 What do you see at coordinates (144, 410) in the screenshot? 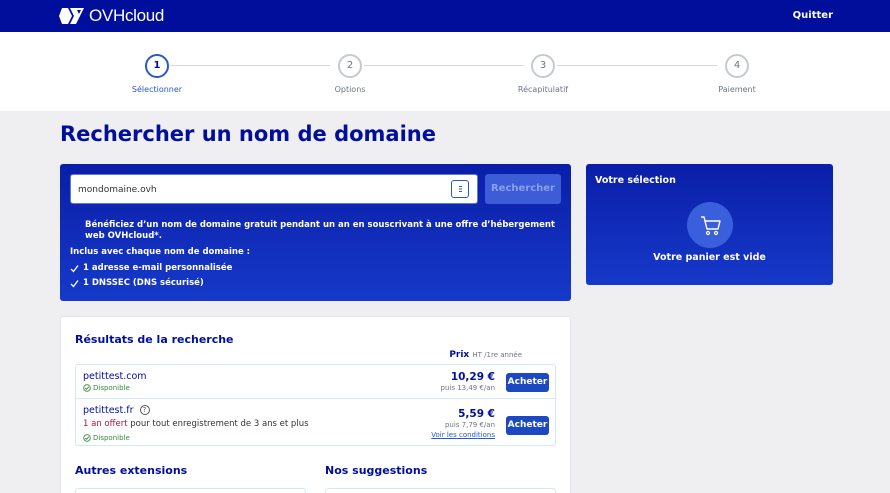
I see `help-icon: ?` at bounding box center [144, 410].